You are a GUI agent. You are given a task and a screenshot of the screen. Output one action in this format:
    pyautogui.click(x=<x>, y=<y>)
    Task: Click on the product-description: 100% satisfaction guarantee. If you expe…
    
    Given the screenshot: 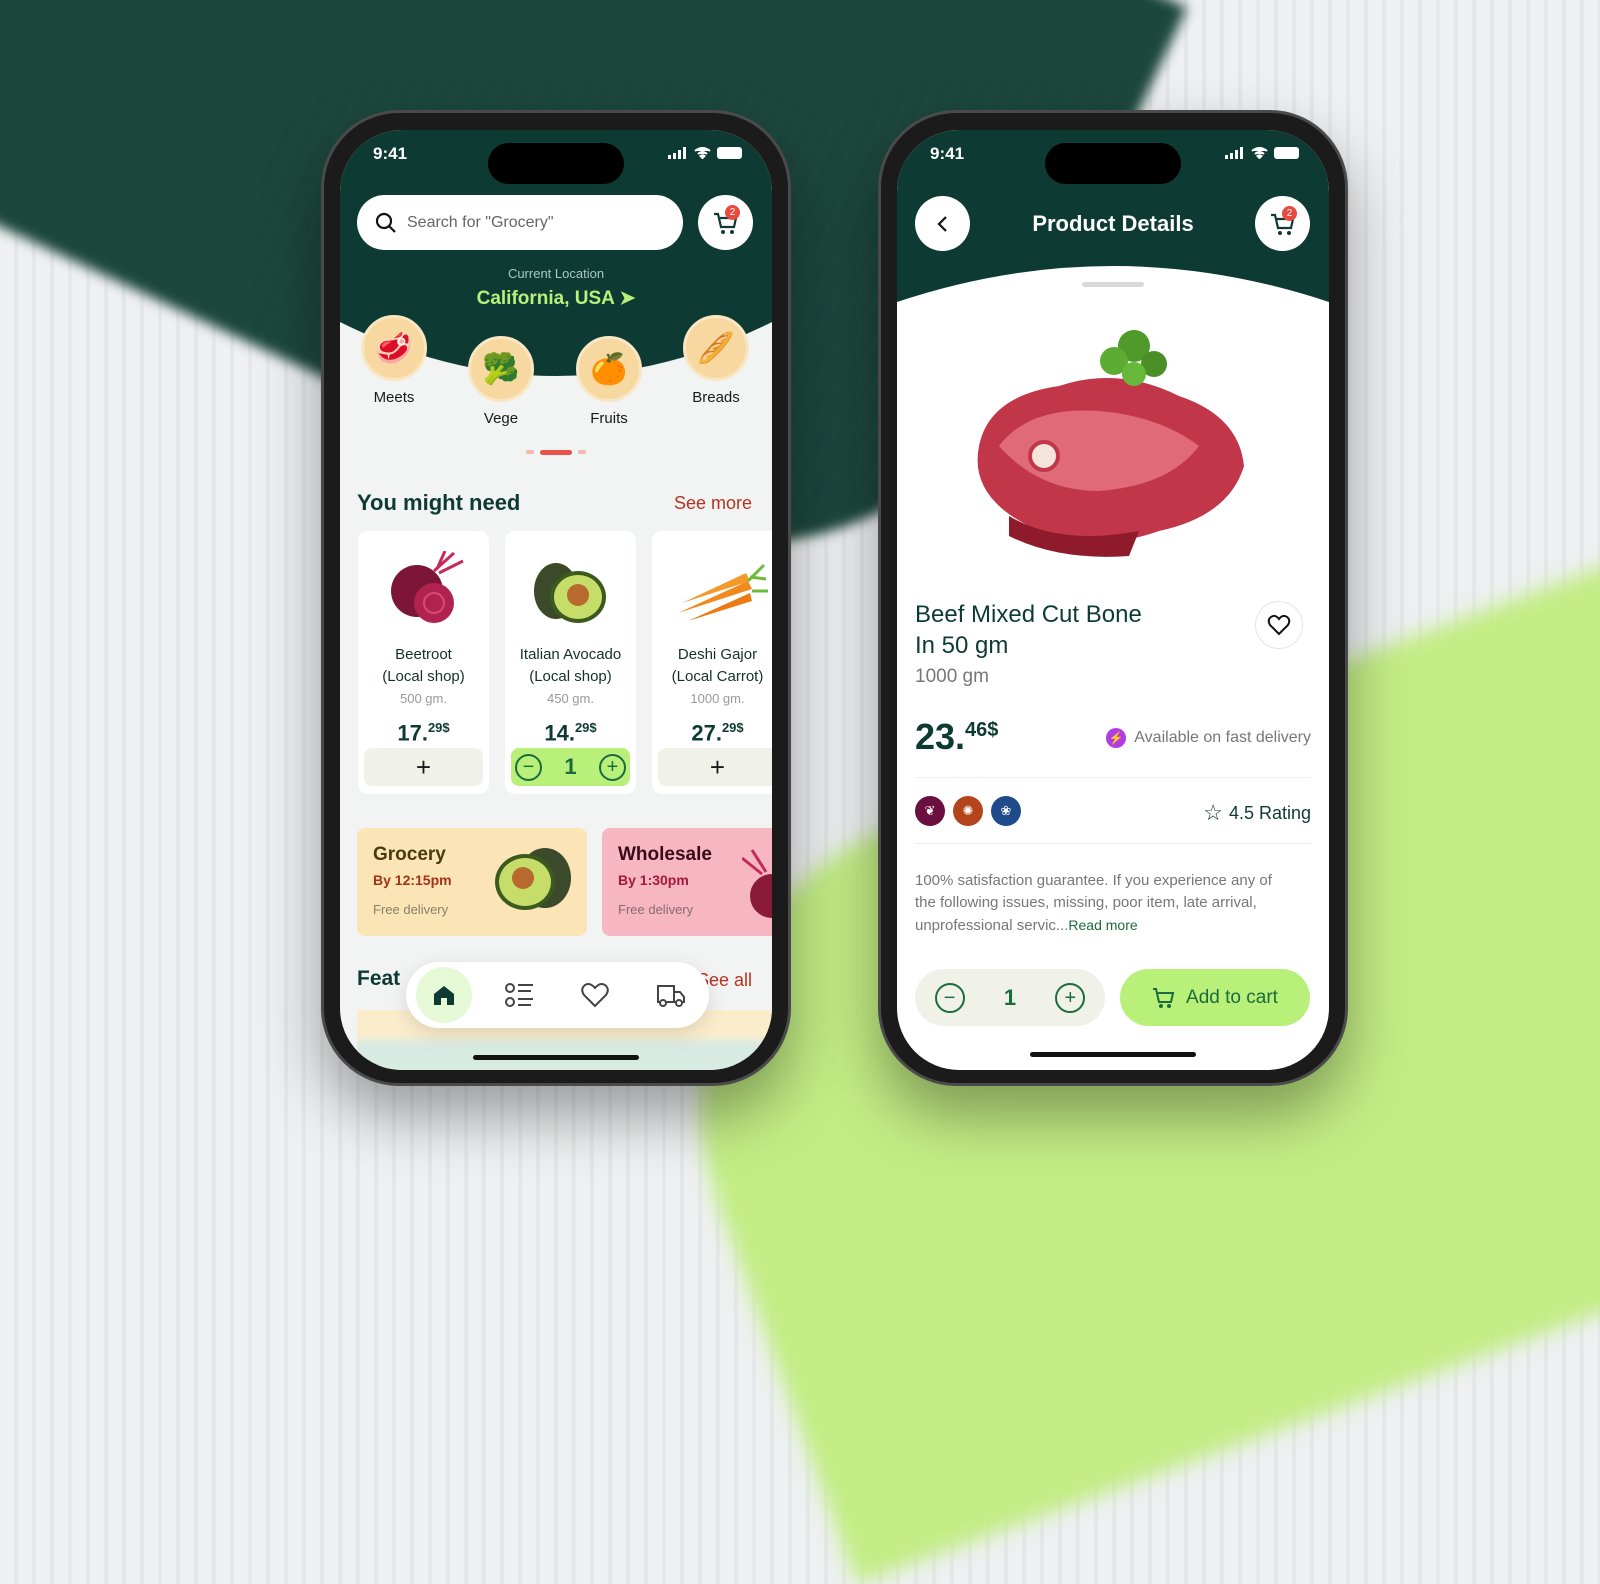 What is the action you would take?
    pyautogui.click(x=1093, y=903)
    